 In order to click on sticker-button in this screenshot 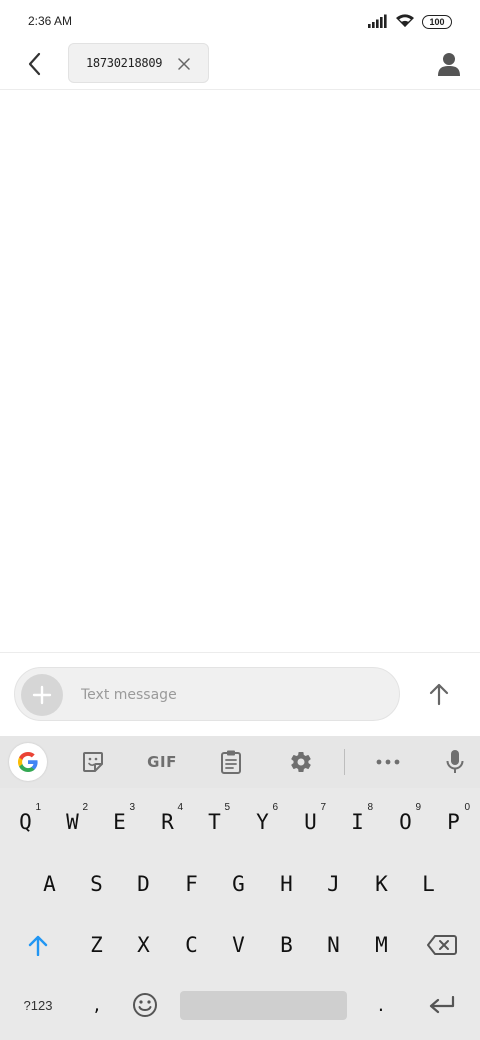, I will do `click(93, 762)`.